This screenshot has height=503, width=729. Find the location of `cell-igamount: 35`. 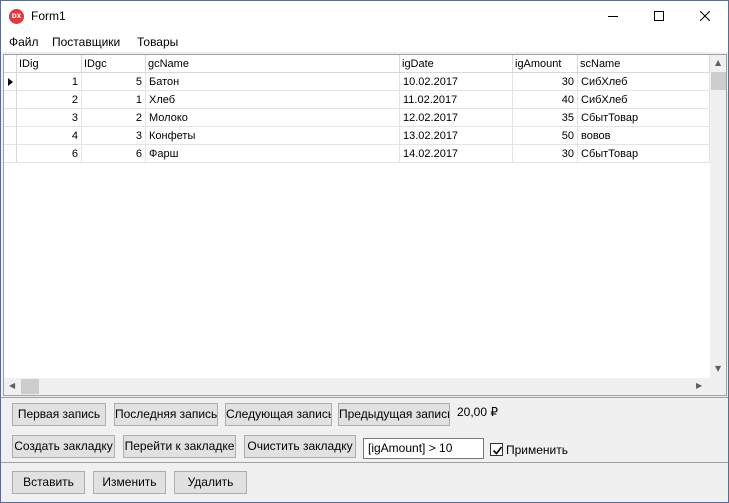

cell-igamount: 35 is located at coordinates (545, 118).